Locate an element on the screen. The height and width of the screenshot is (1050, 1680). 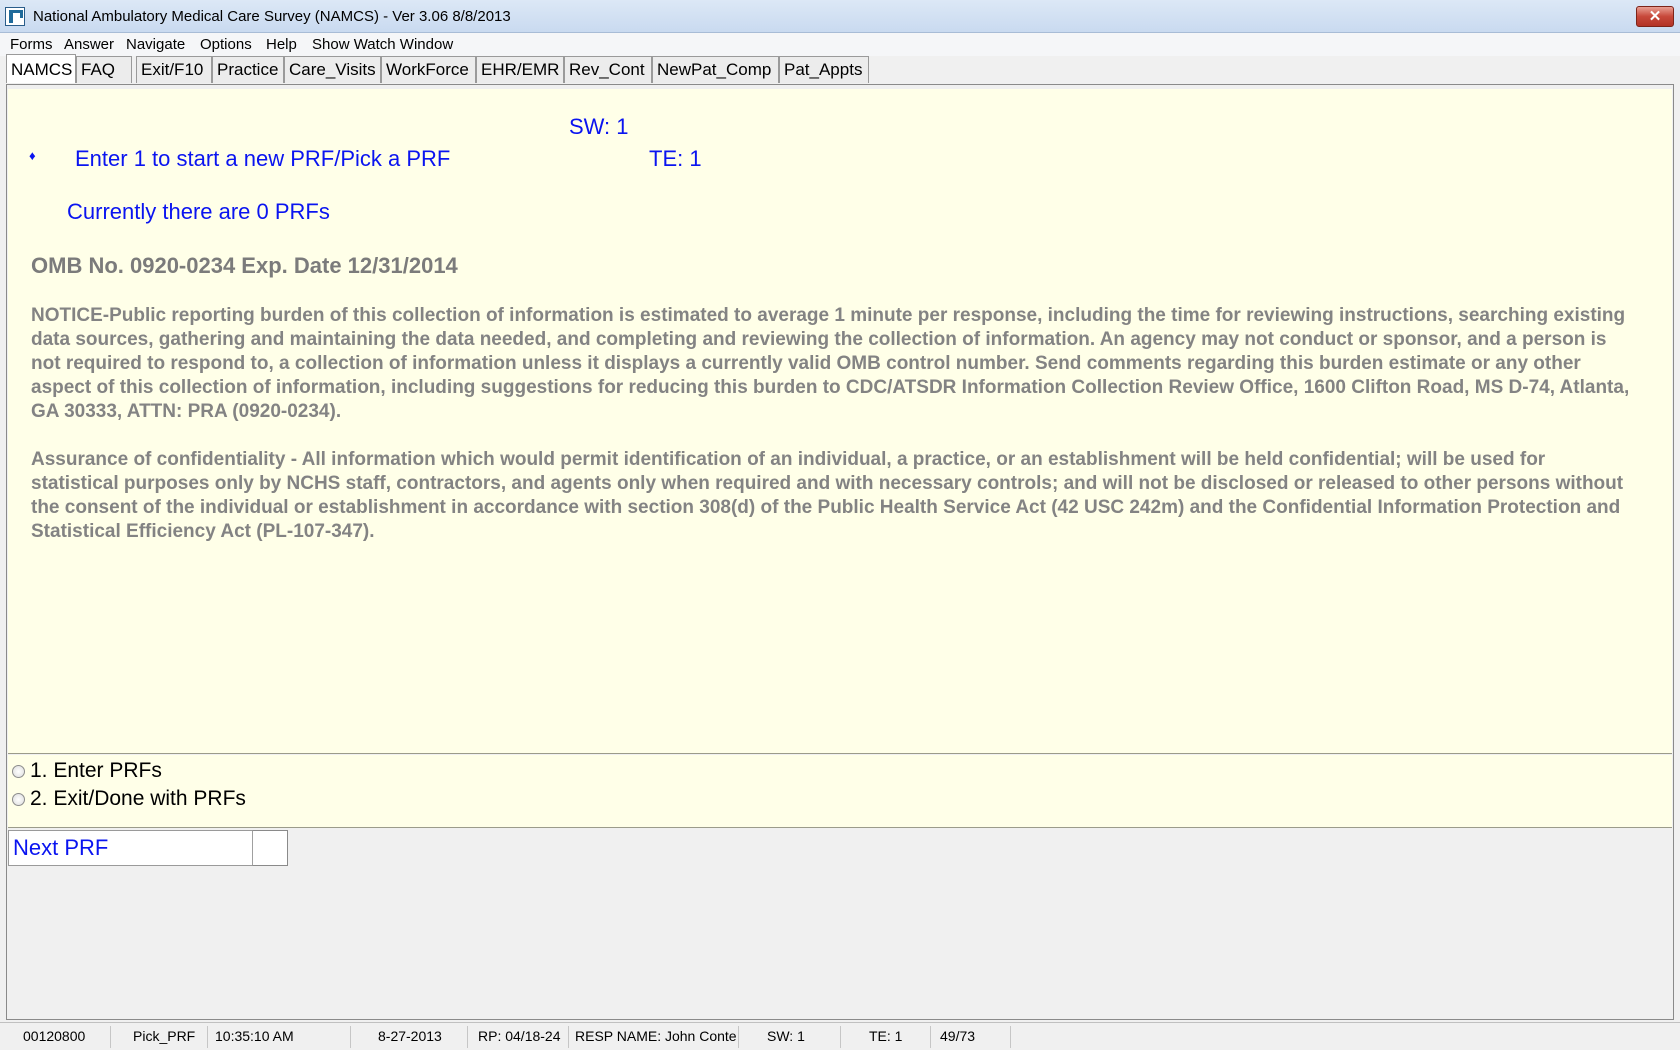
menu-answer: Answer is located at coordinates (89, 44).